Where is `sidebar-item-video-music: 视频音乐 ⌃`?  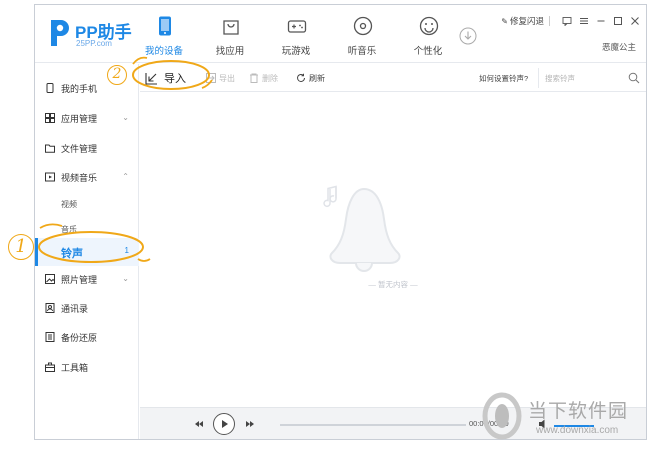 sidebar-item-video-music: 视频音乐 ⌃ is located at coordinates (87, 177).